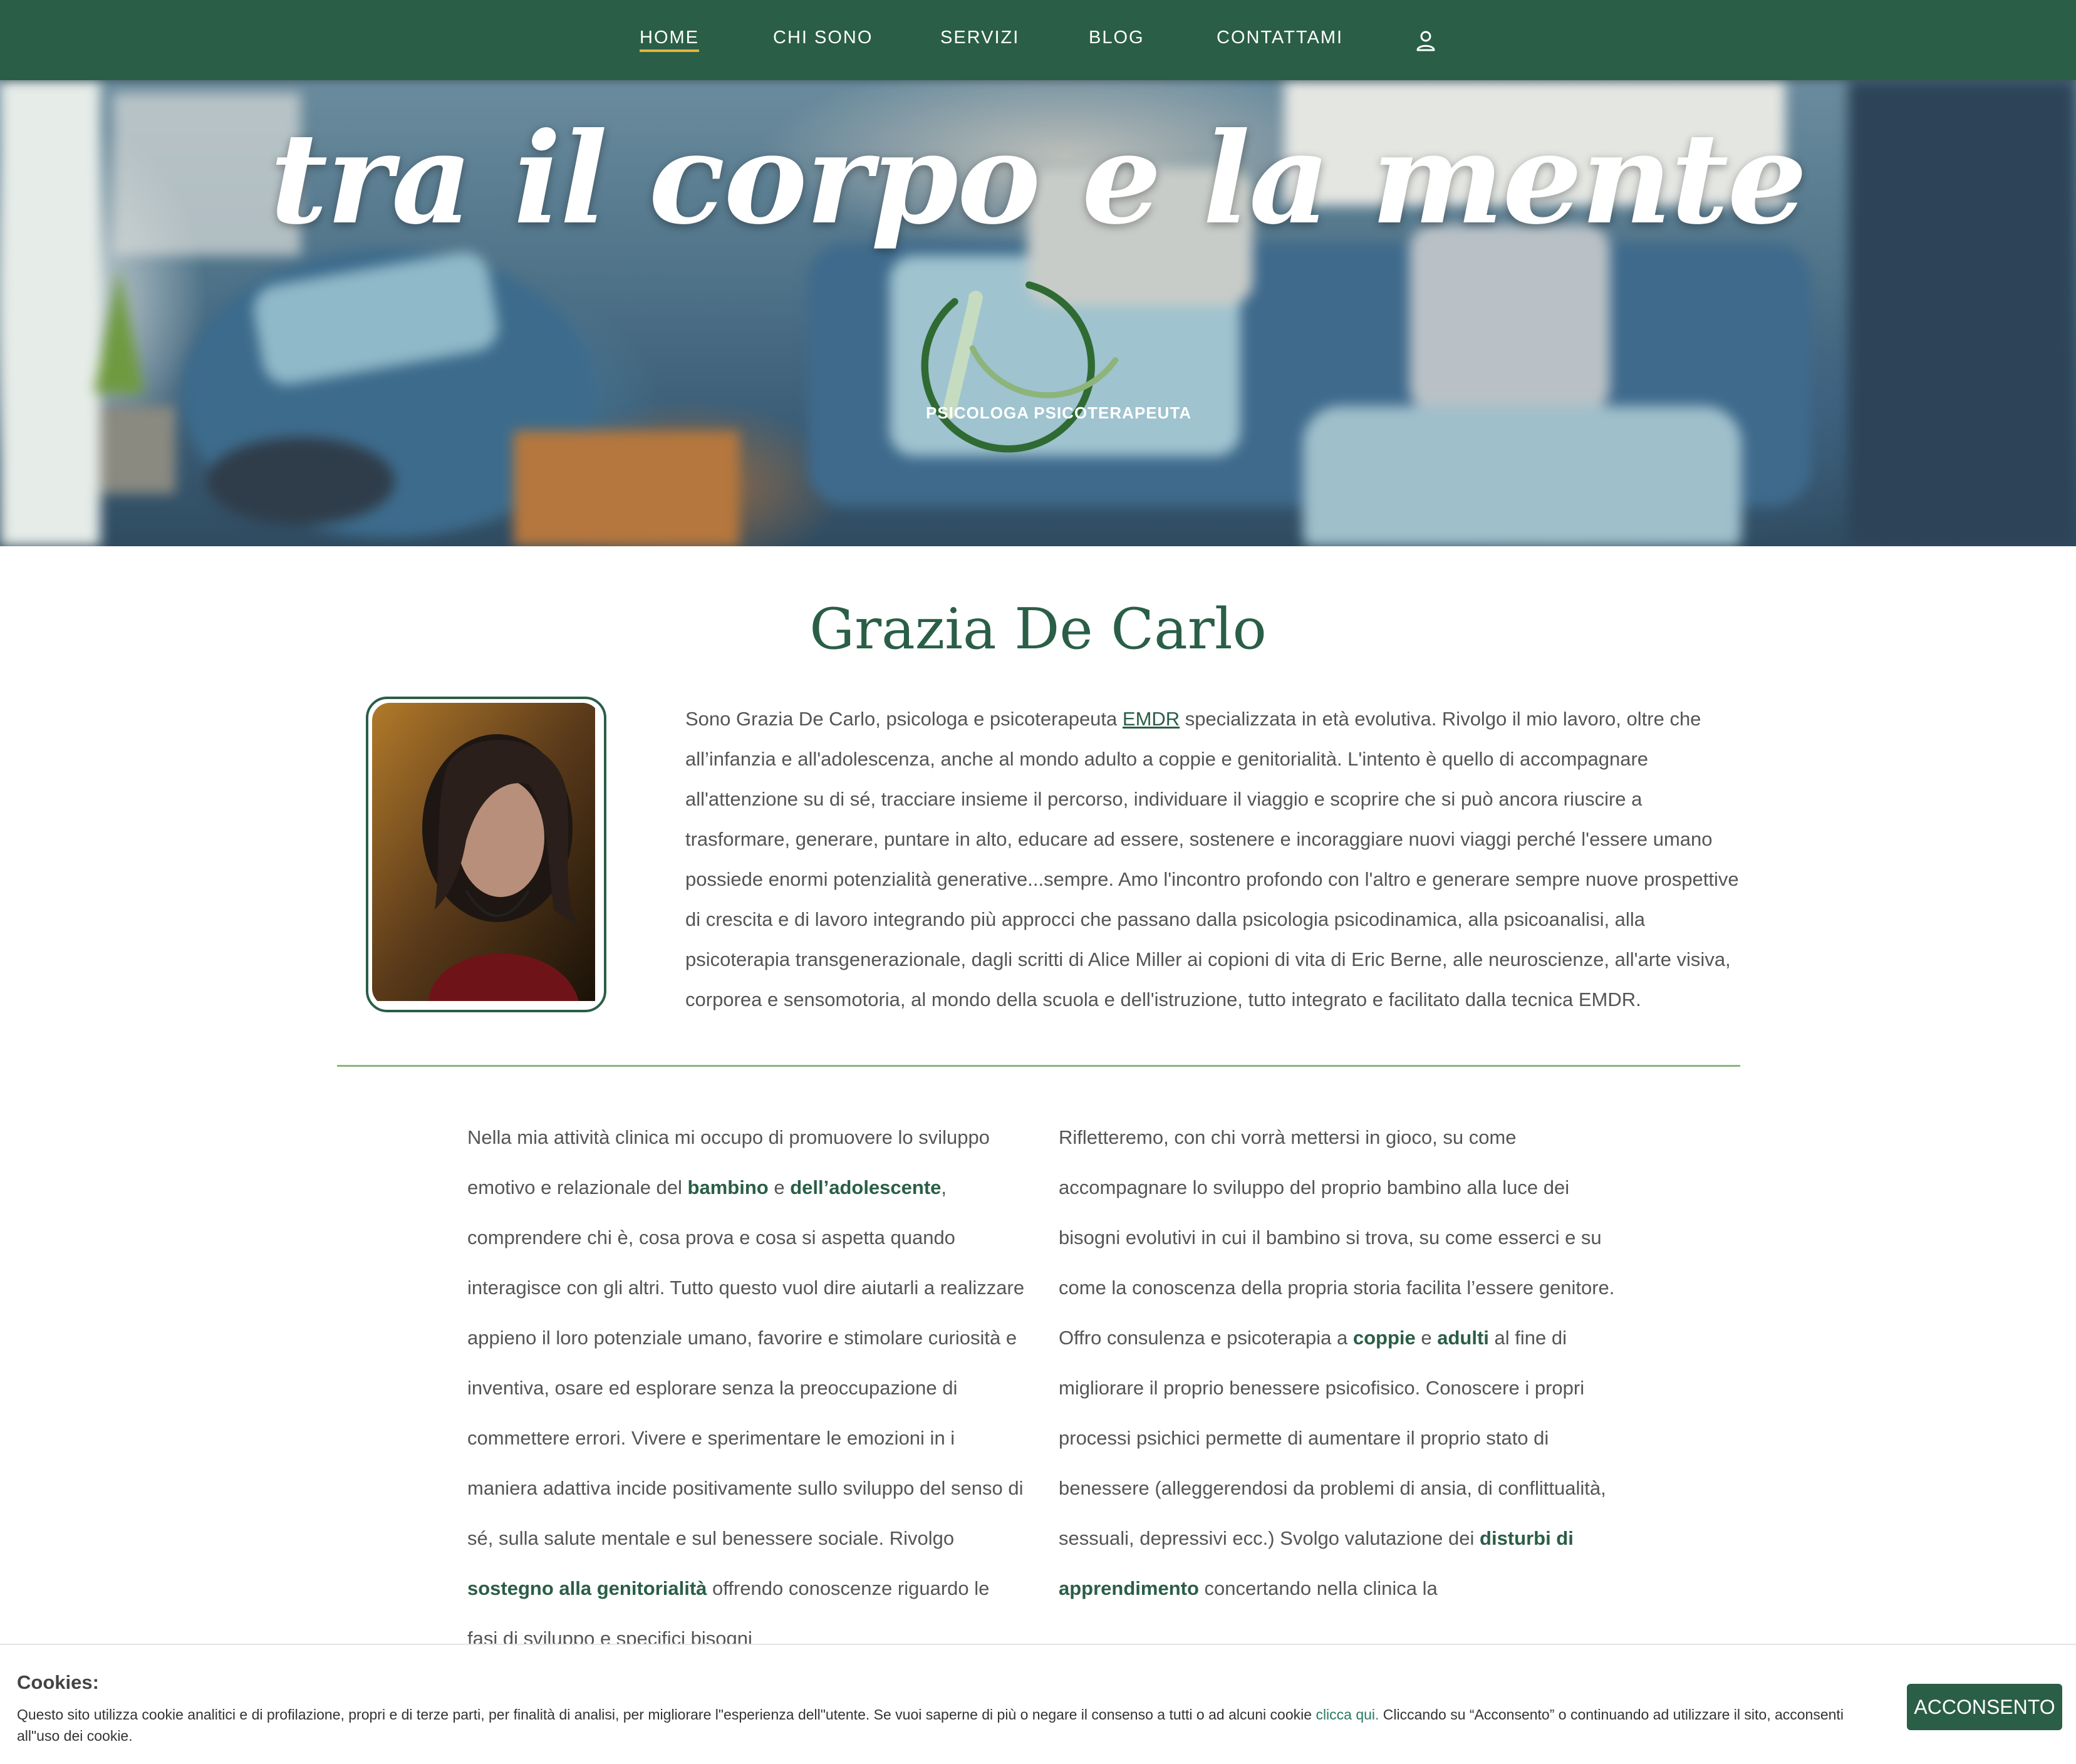  I want to click on highlight-coppie: coppie, so click(1384, 1338).